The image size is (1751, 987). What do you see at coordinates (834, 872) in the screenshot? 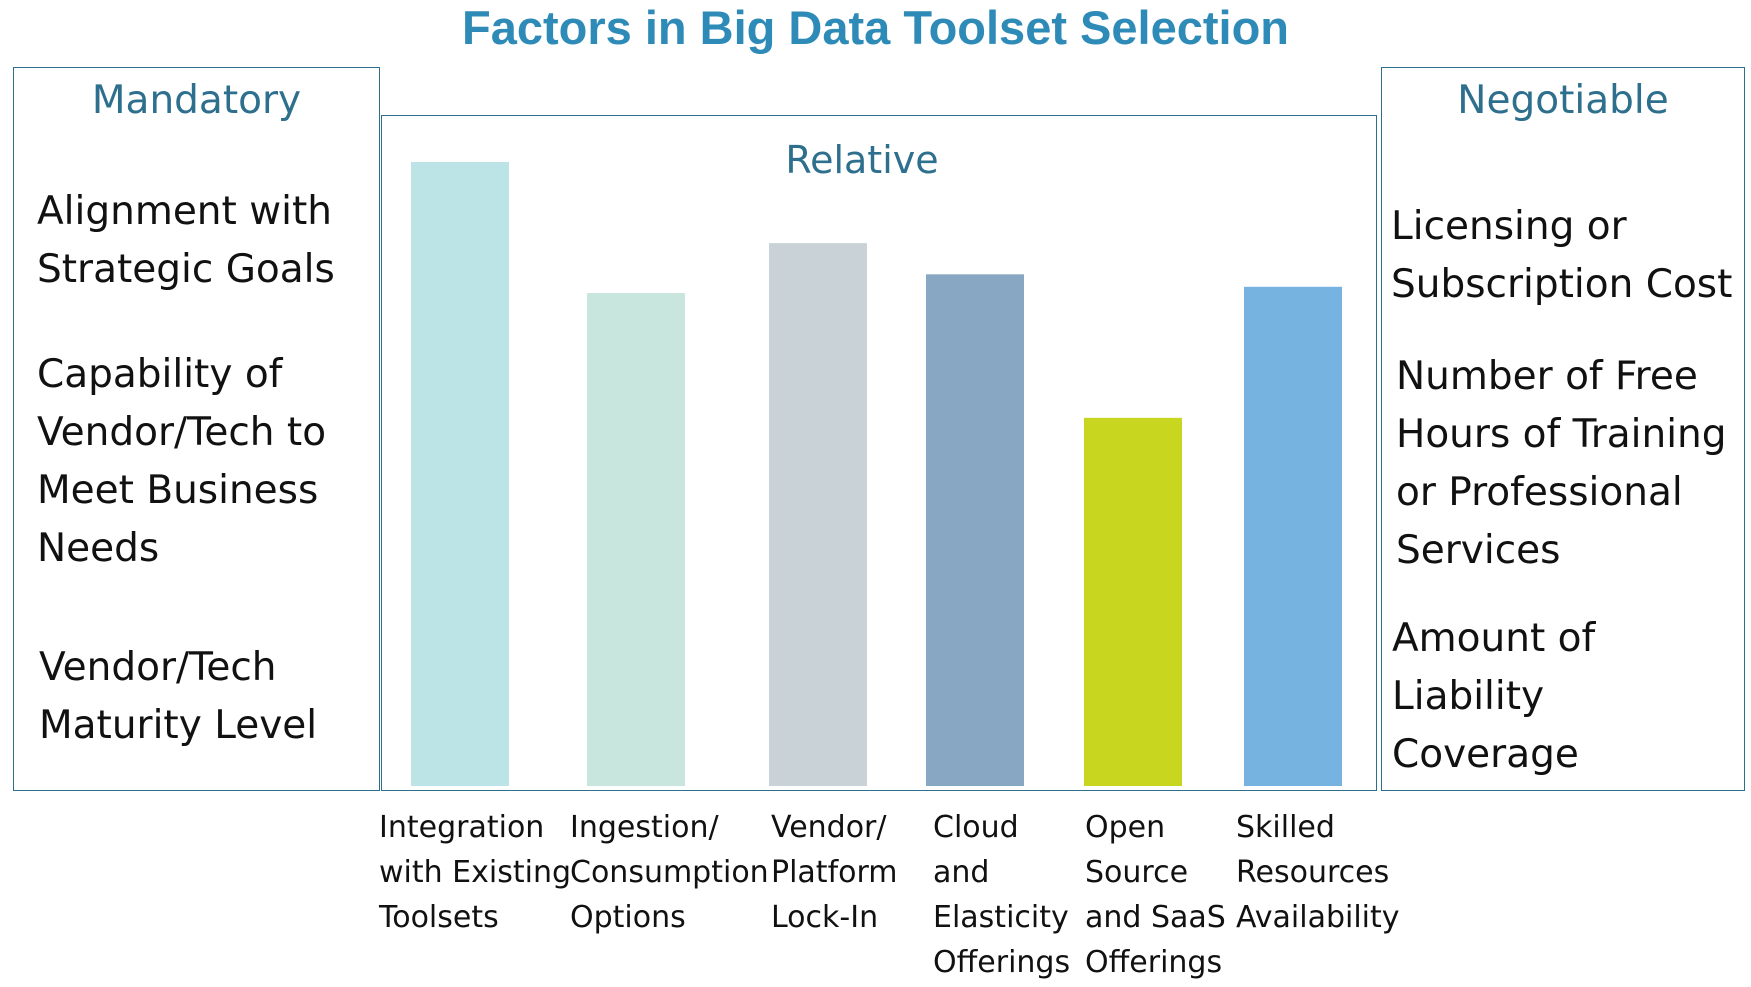
I see `x-tick-label: Vendor/ Platform Lock-In` at bounding box center [834, 872].